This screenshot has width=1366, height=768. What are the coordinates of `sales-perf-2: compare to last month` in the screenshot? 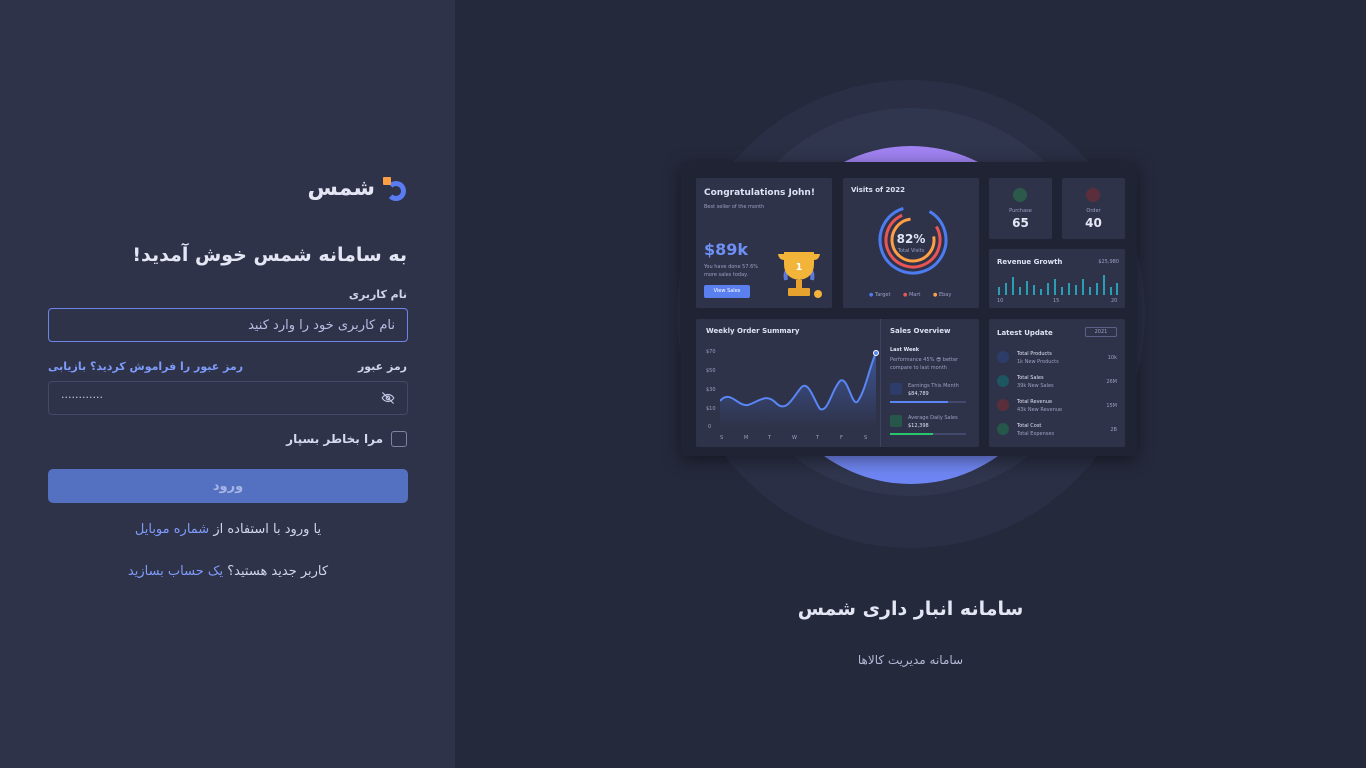 It's located at (918, 368).